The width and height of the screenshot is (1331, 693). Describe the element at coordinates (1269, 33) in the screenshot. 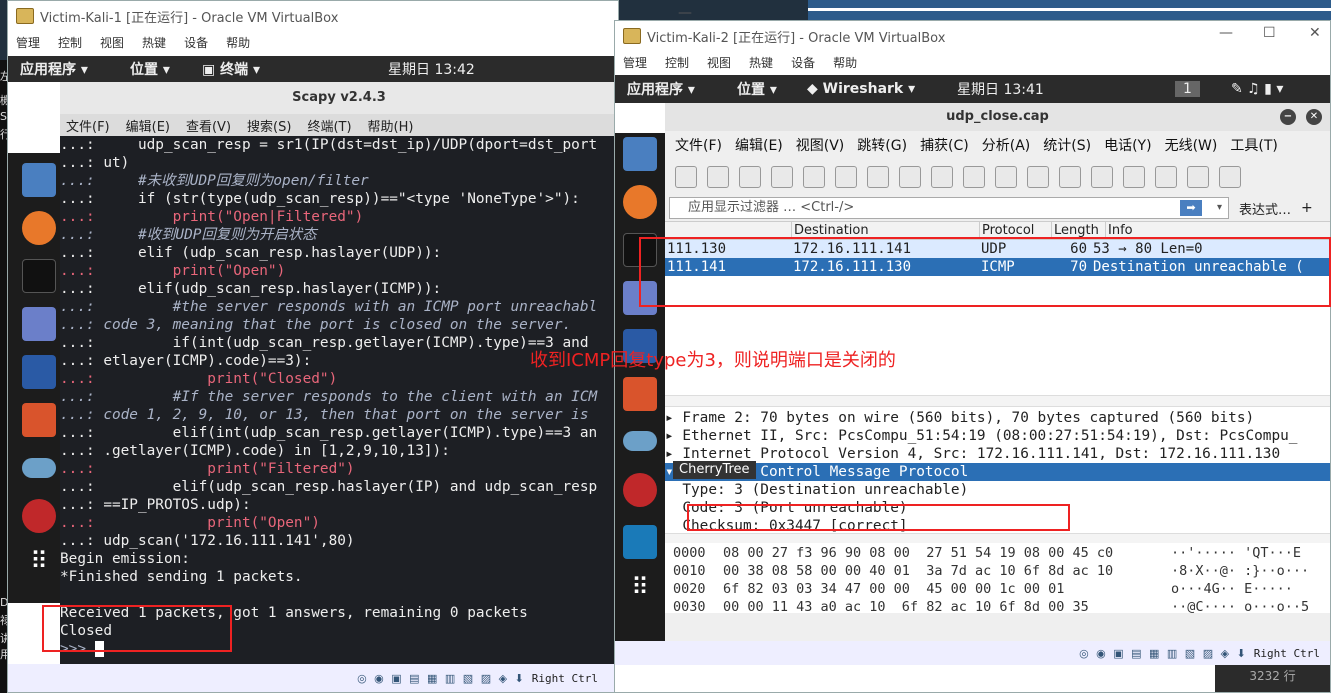

I see `maximize-icon: ☐` at that location.